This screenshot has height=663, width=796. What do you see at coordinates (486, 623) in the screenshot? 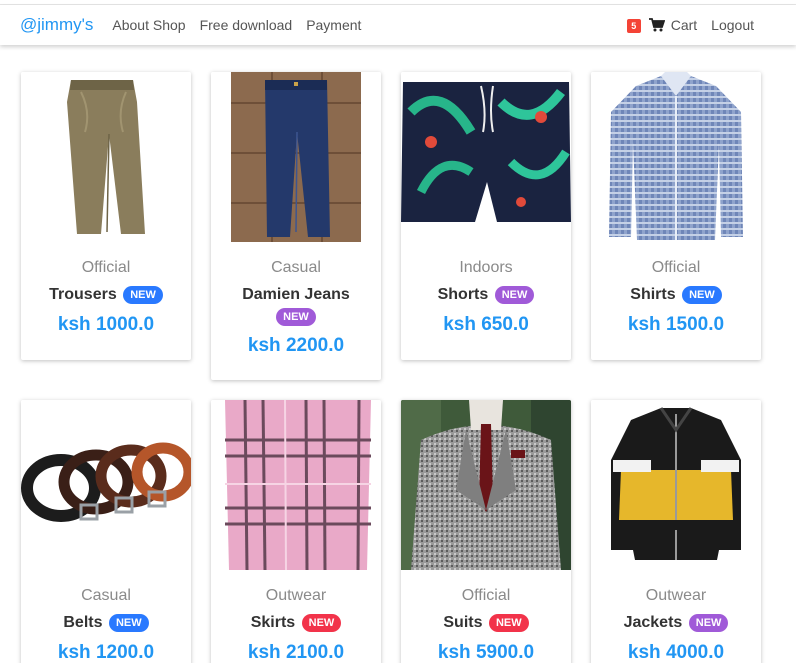
I see `product-name-row: Suits NEW` at bounding box center [486, 623].